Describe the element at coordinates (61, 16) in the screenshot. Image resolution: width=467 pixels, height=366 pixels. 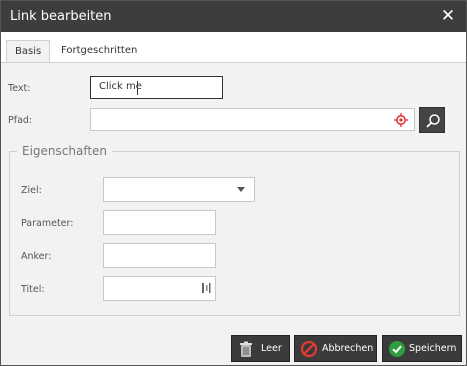
I see `dialog-title: Link bearbeiten` at that location.